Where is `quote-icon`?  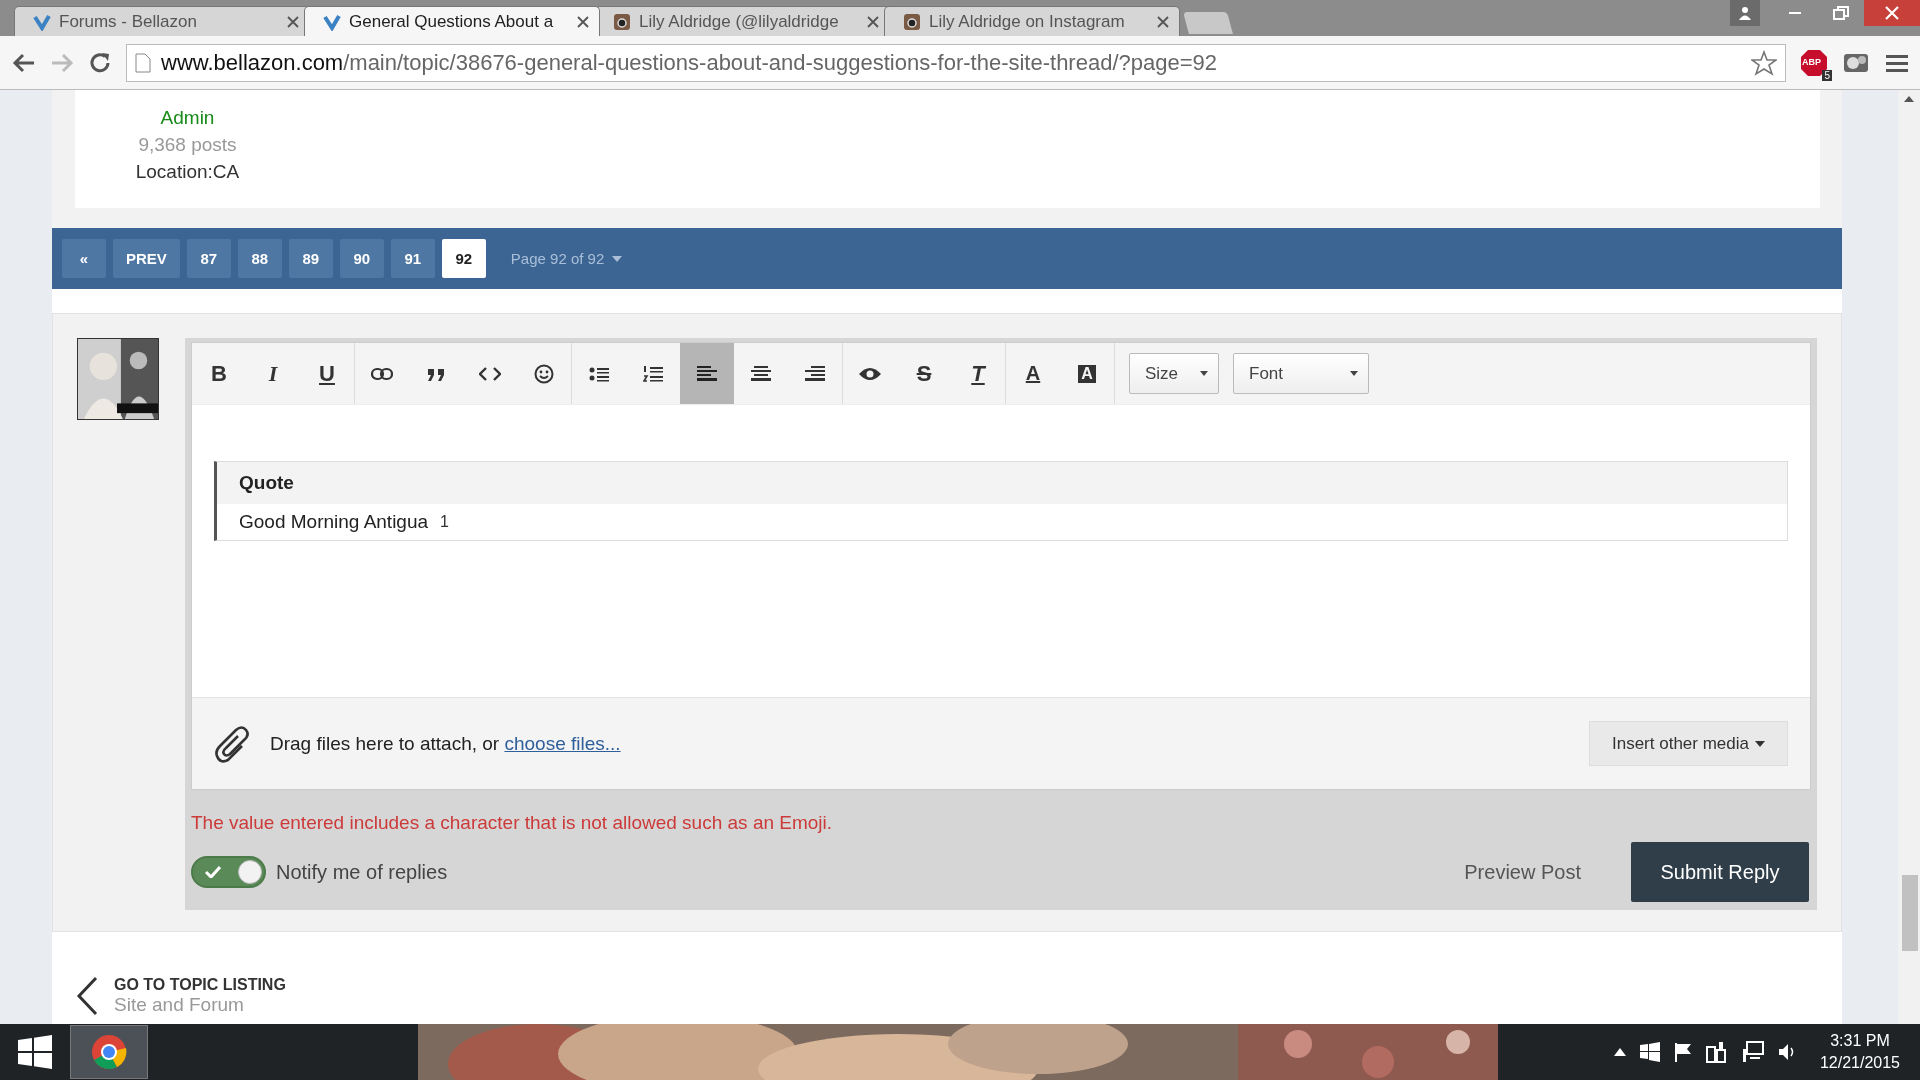 quote-icon is located at coordinates (436, 373).